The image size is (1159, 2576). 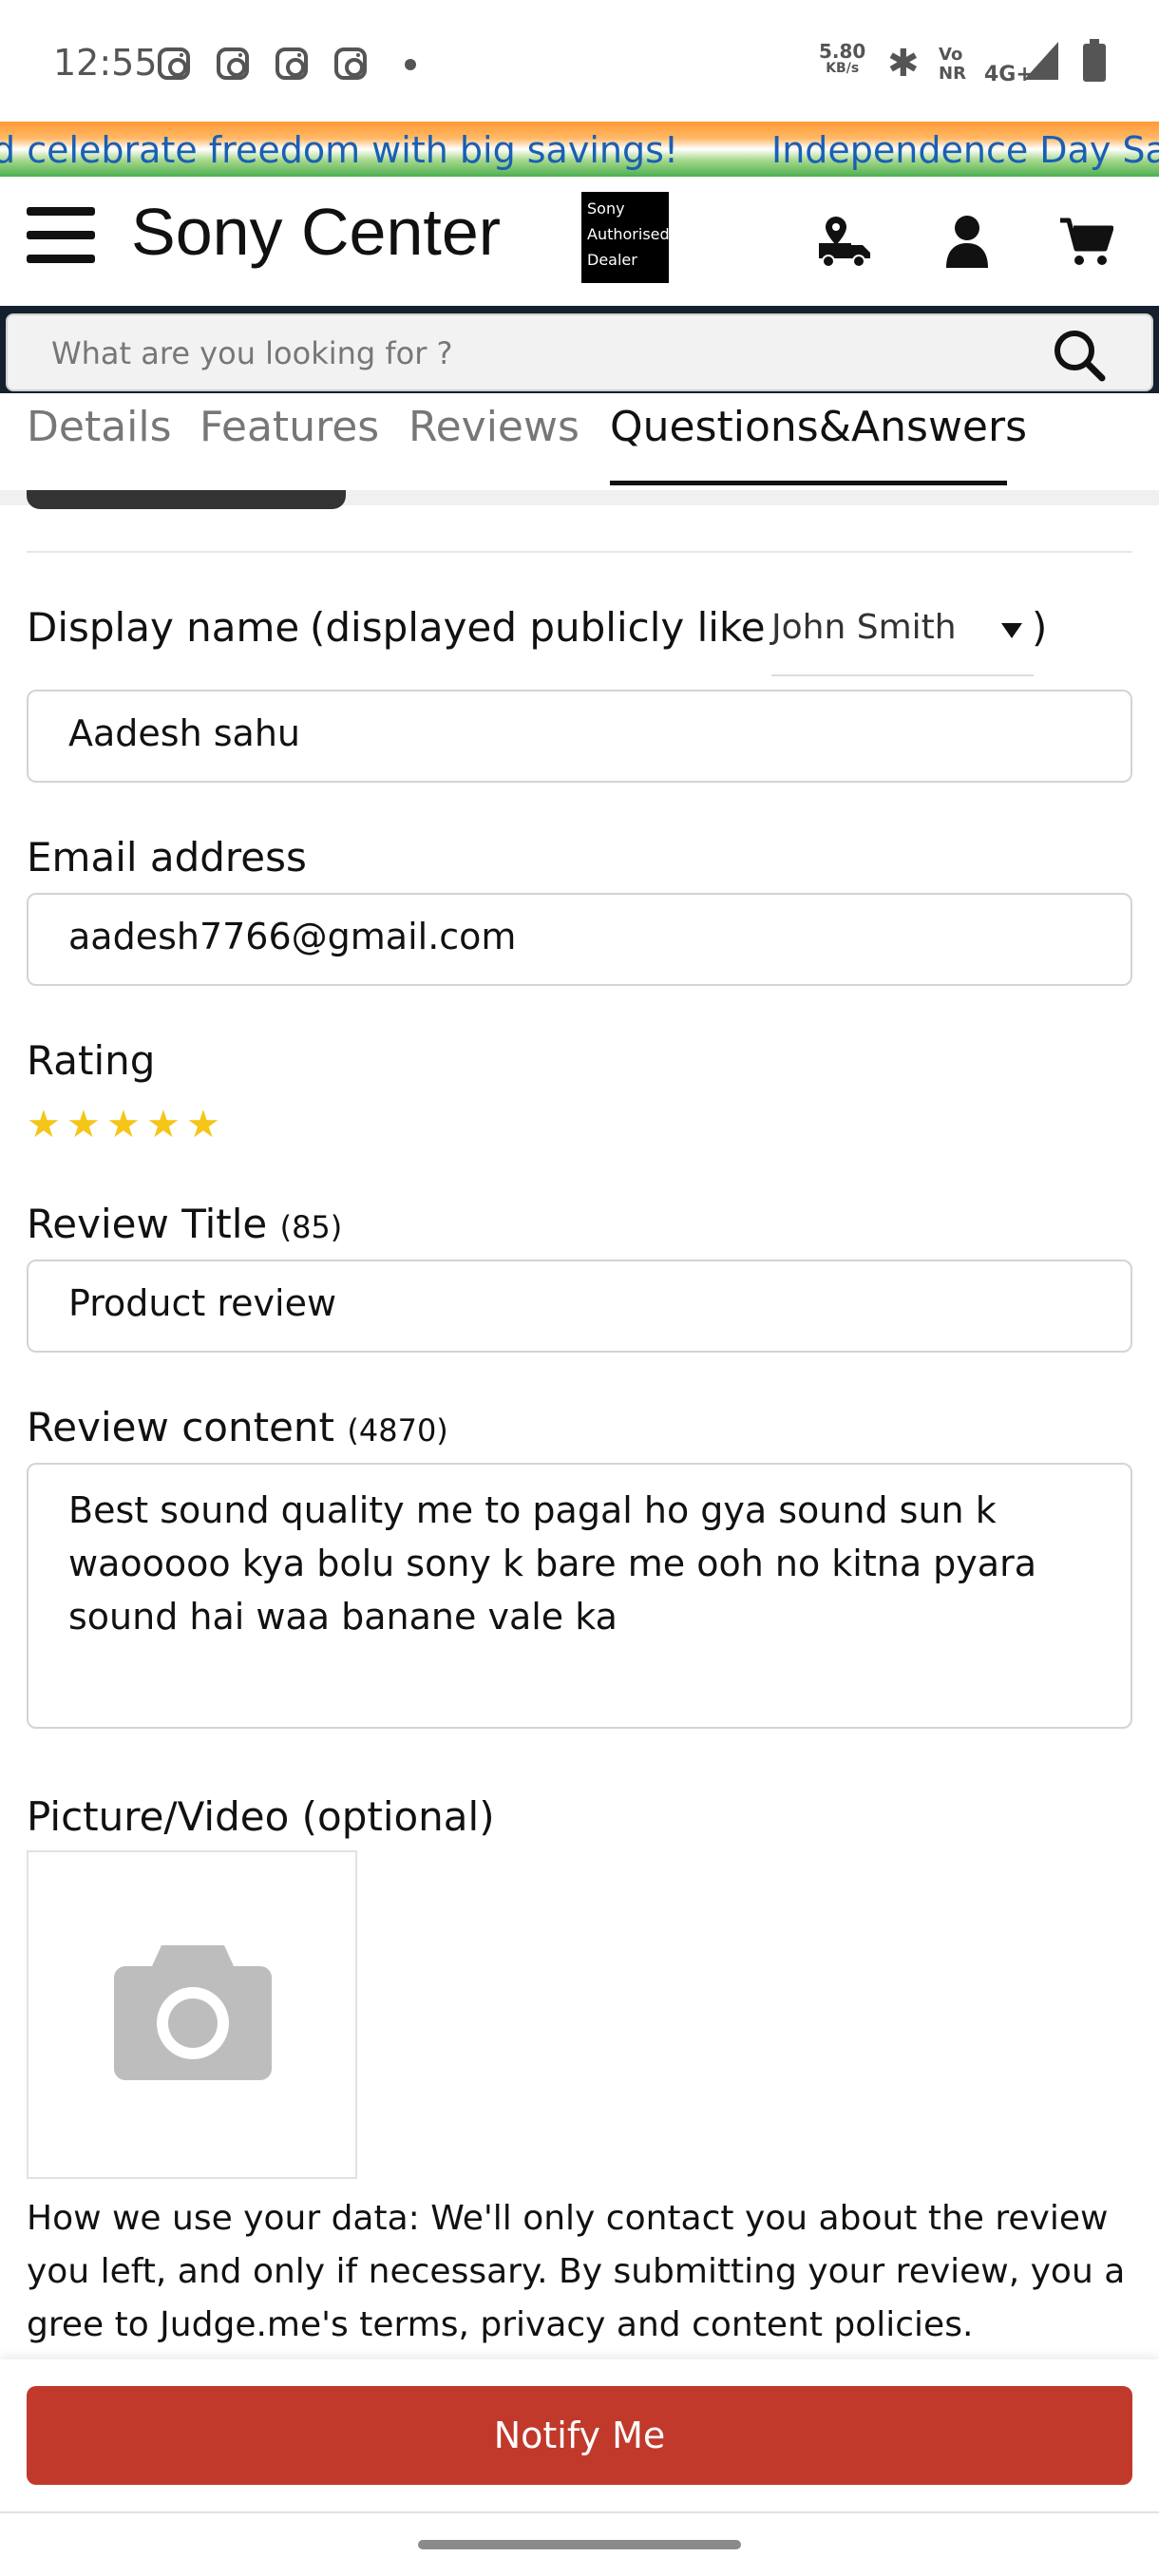 I want to click on email-label: Email address, so click(x=167, y=857).